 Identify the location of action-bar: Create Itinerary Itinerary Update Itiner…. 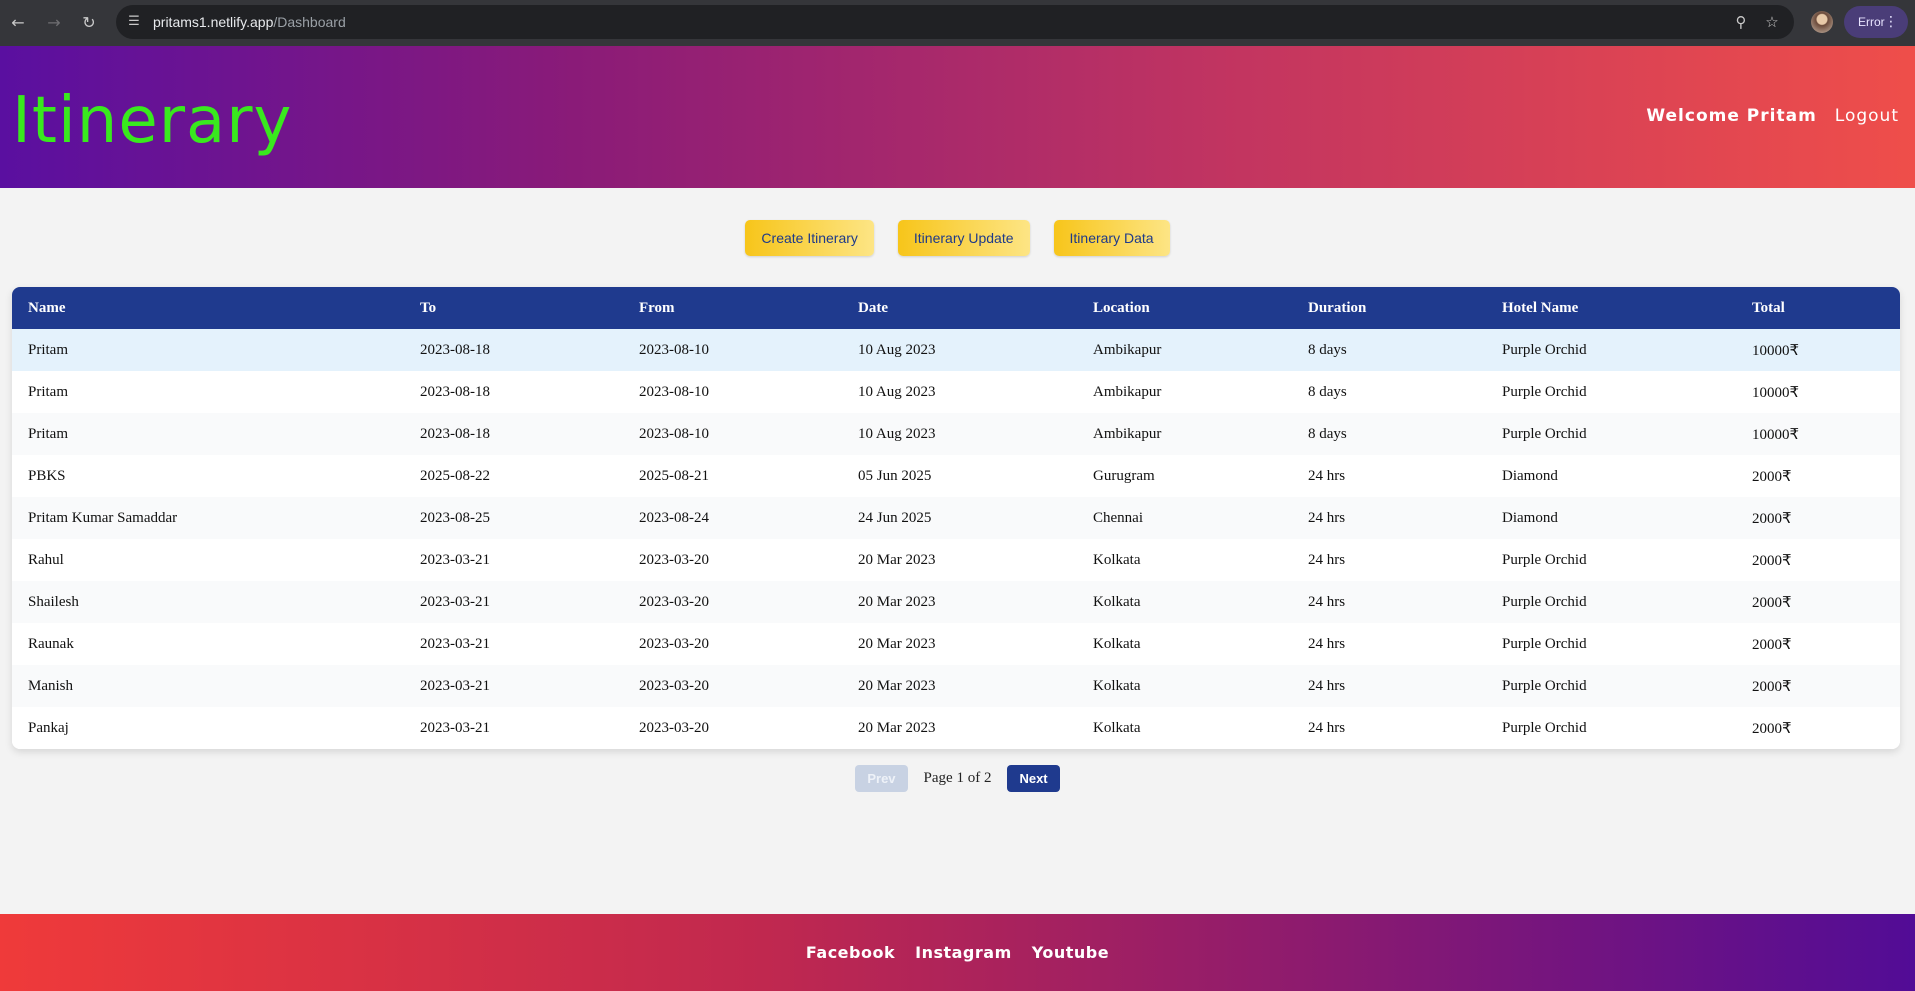
(957, 238).